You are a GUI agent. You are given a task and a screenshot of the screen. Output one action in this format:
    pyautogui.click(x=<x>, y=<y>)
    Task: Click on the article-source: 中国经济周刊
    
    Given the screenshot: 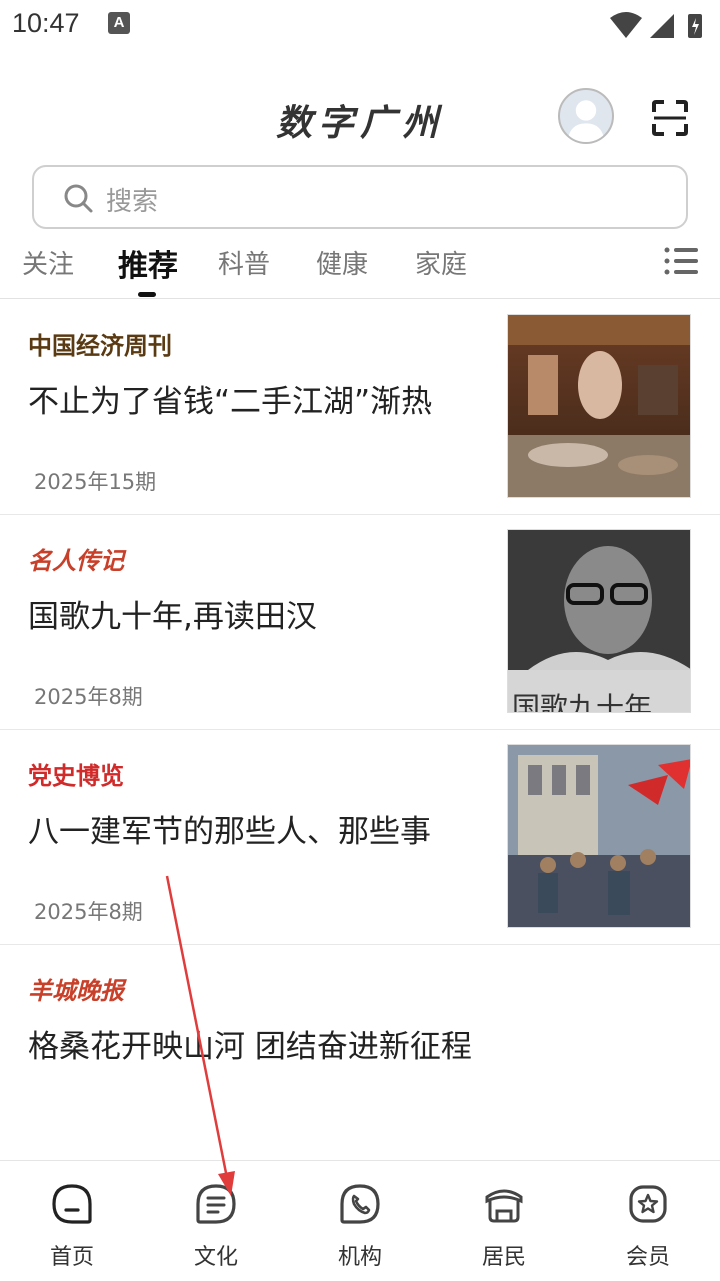 What is the action you would take?
    pyautogui.click(x=100, y=345)
    